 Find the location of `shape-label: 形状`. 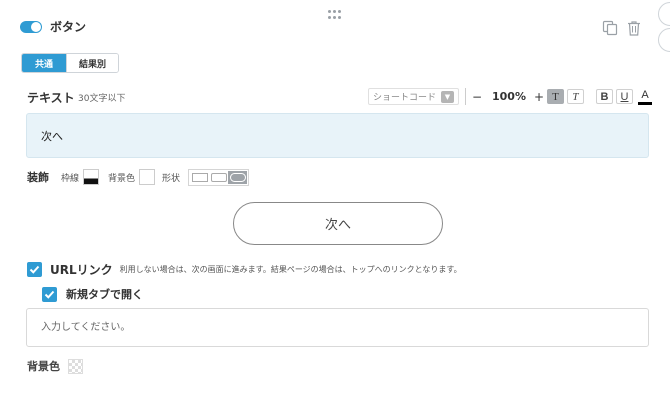

shape-label: 形状 is located at coordinates (171, 178).